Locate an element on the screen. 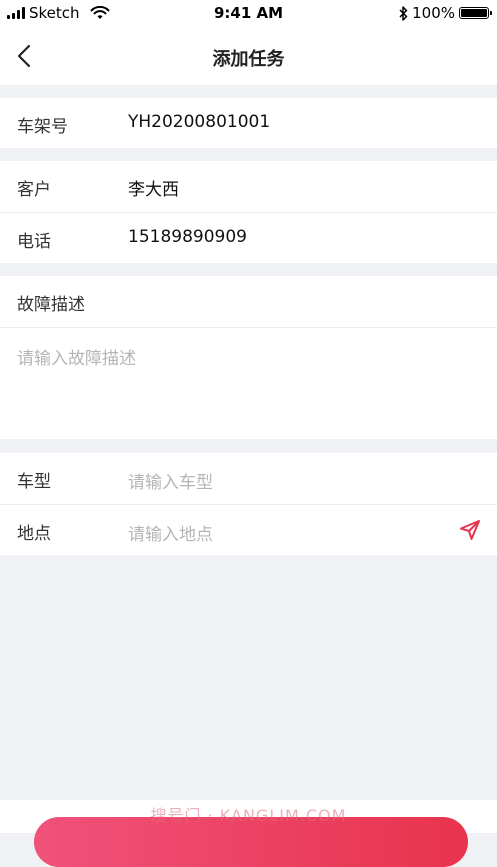 The image size is (497, 867). customer-value: 李大西 is located at coordinates (153, 190).